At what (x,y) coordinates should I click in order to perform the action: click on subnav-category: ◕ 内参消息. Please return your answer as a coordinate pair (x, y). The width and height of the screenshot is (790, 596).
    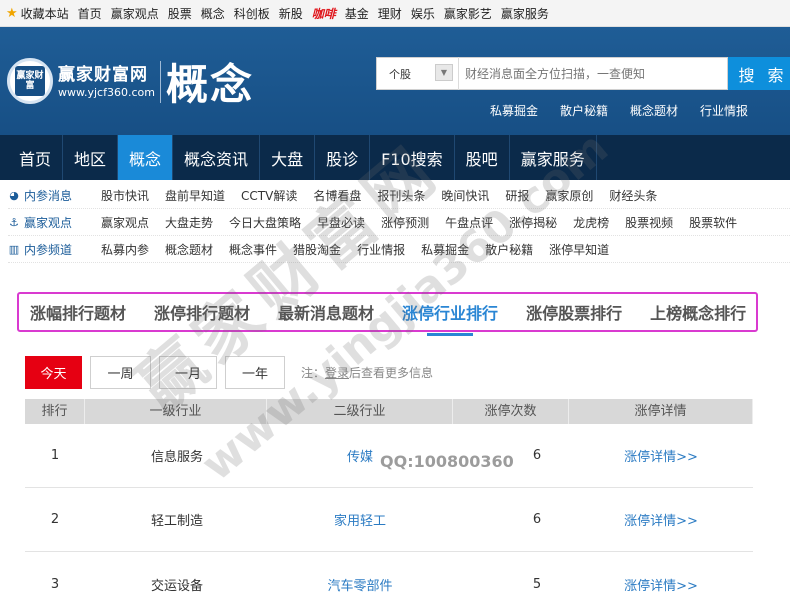
    Looking at the image, I should click on (54, 195).